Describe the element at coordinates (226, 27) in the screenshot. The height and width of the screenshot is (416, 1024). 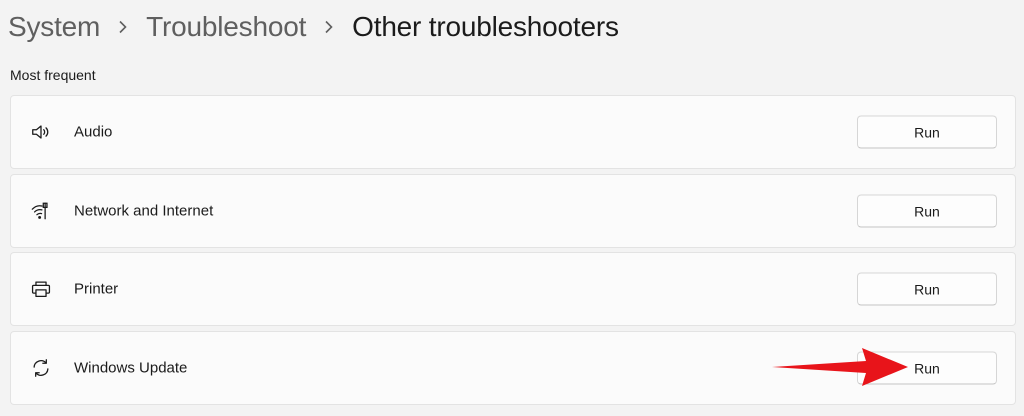
I see `breadcrumb-troubleshoot: Troubleshoot` at that location.